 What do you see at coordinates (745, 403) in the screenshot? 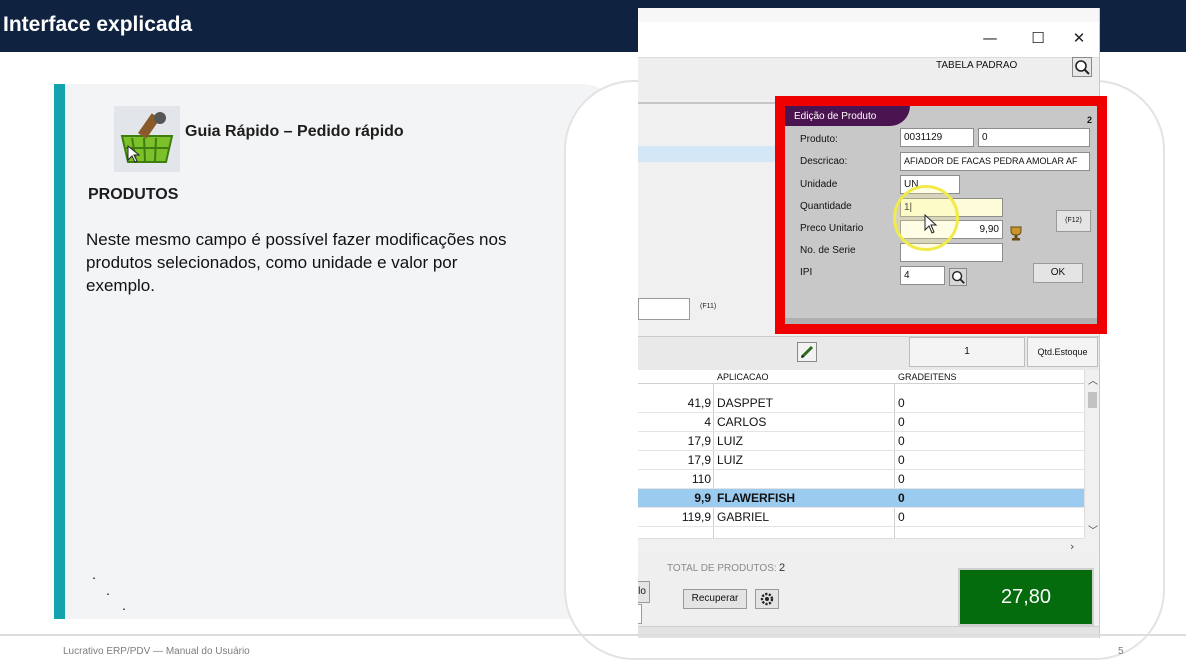
I see `row-aplicacao: DASPPET` at bounding box center [745, 403].